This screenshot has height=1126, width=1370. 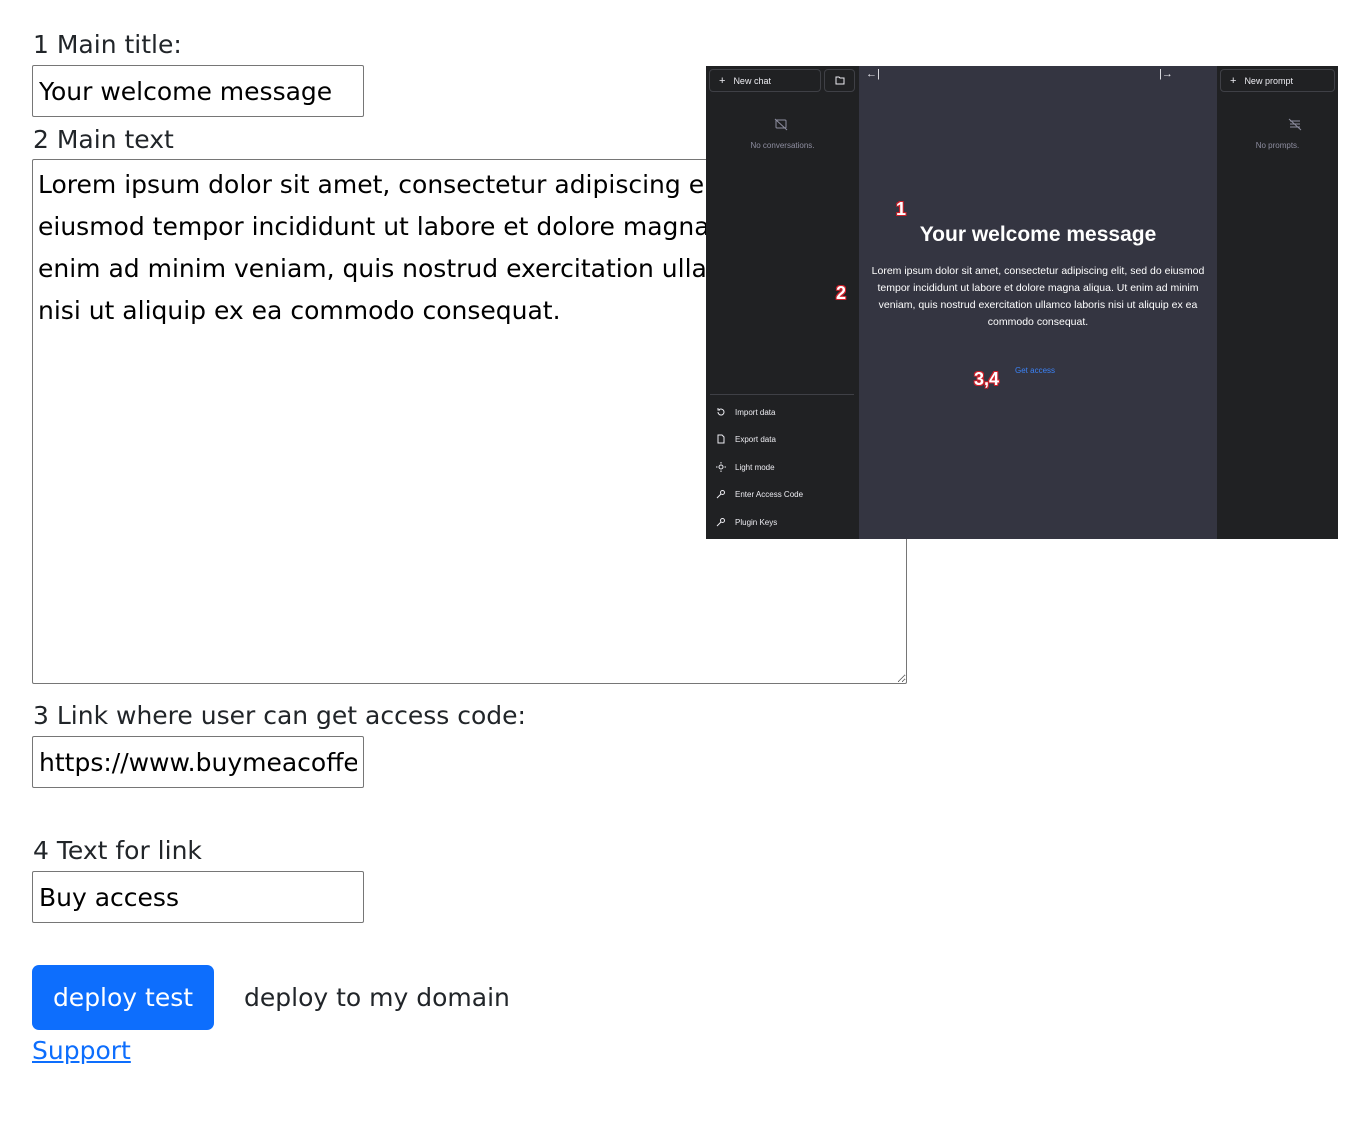 What do you see at coordinates (279, 715) in the screenshot?
I see `link-label: 3 Link where user can get access code:` at bounding box center [279, 715].